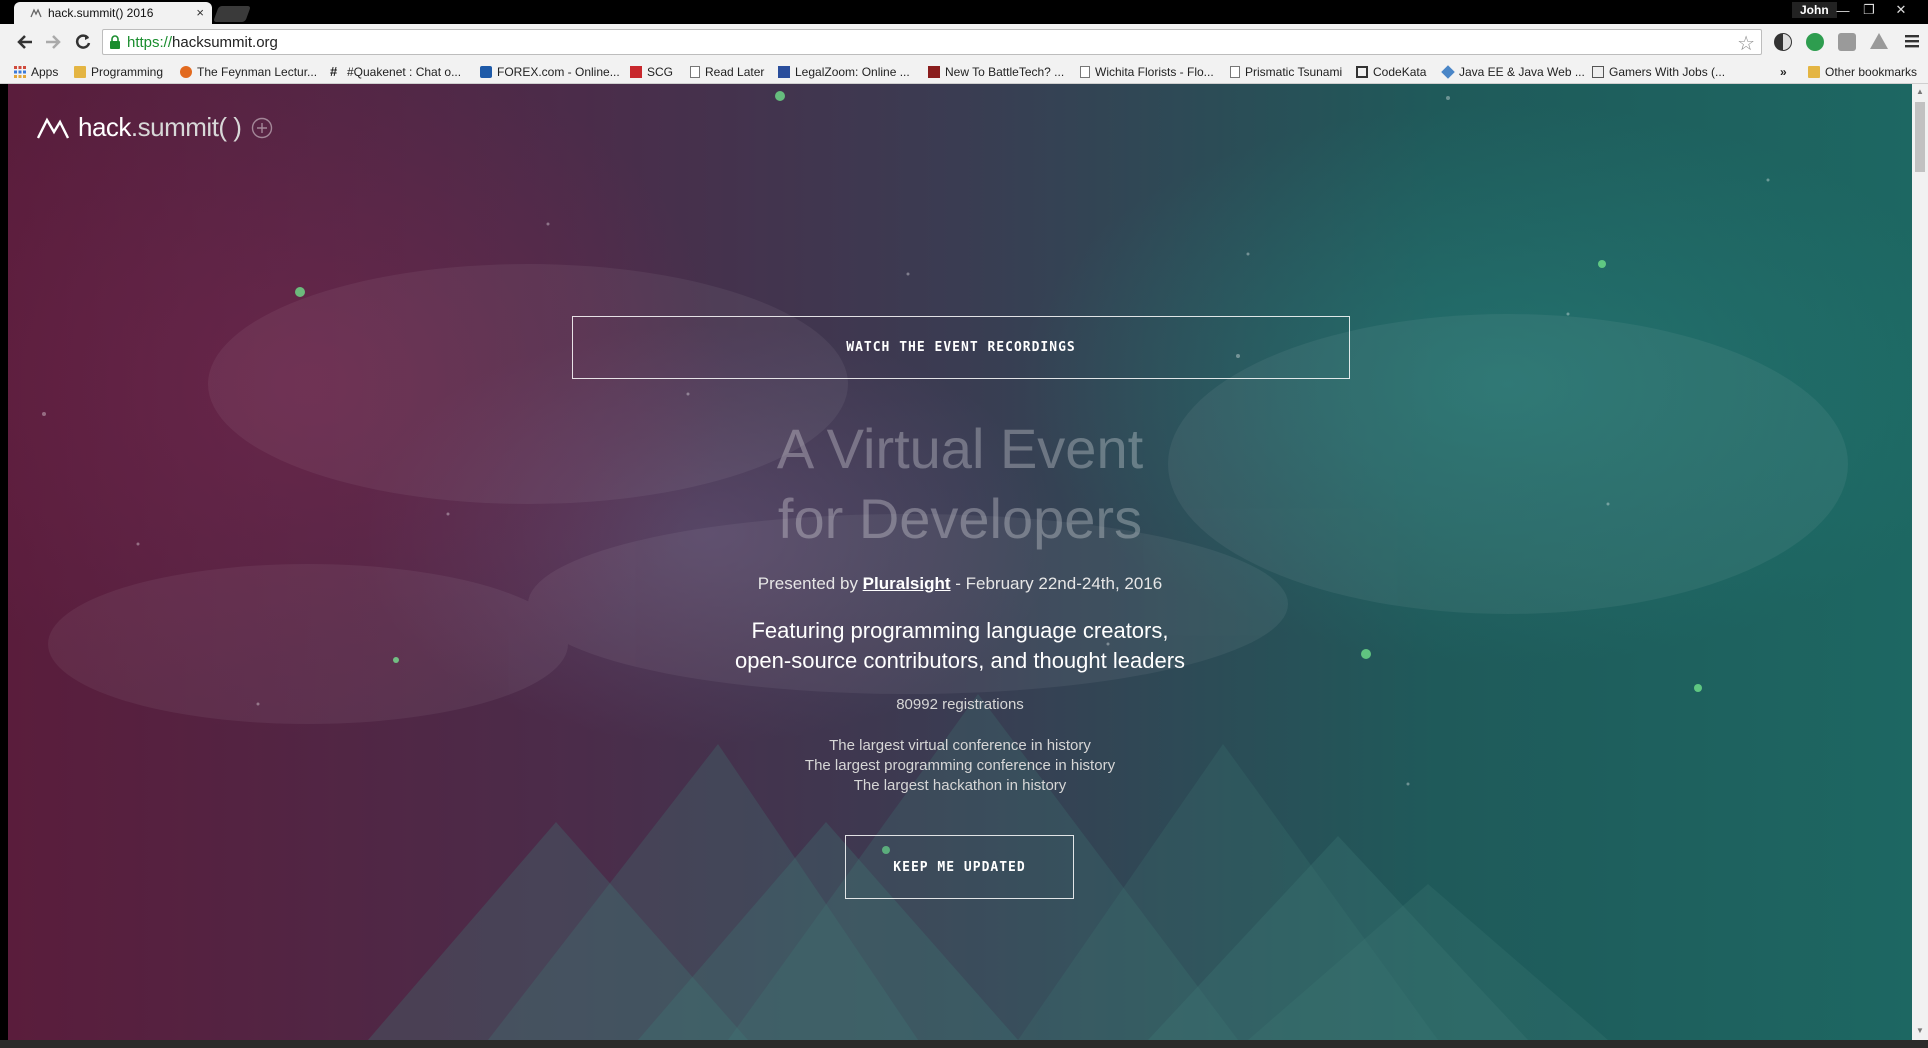 The height and width of the screenshot is (1048, 1928). Describe the element at coordinates (784, 72) in the screenshot. I see `legalzoom-icon` at that location.